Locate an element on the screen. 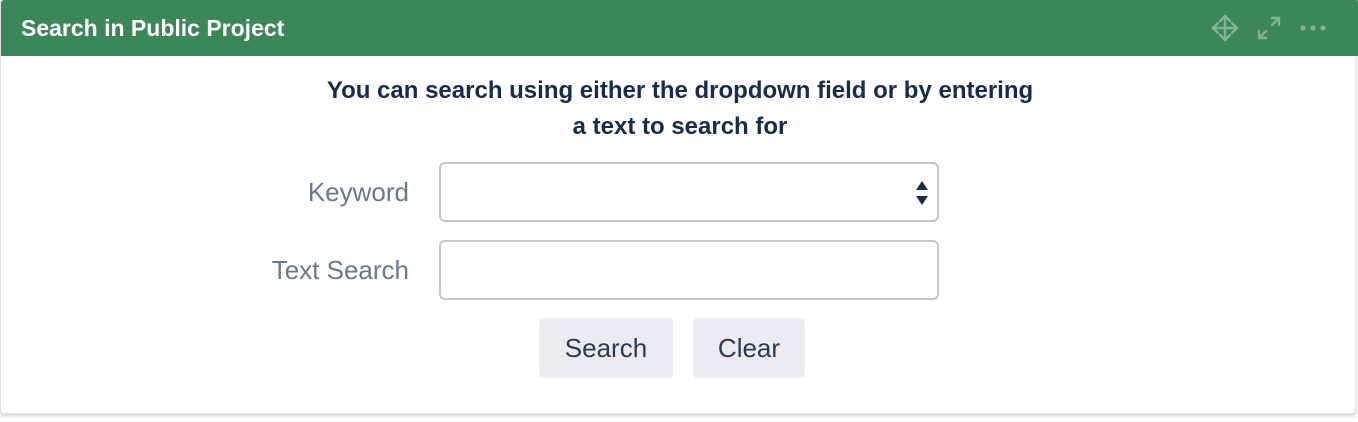 This screenshot has width=1358, height=422. text-search-label: Text Search is located at coordinates (340, 270).